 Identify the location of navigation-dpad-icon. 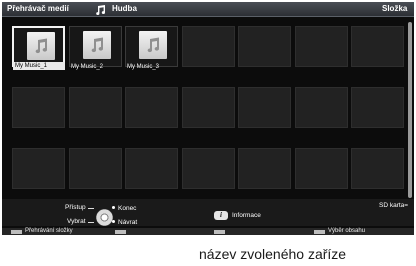
(104, 217).